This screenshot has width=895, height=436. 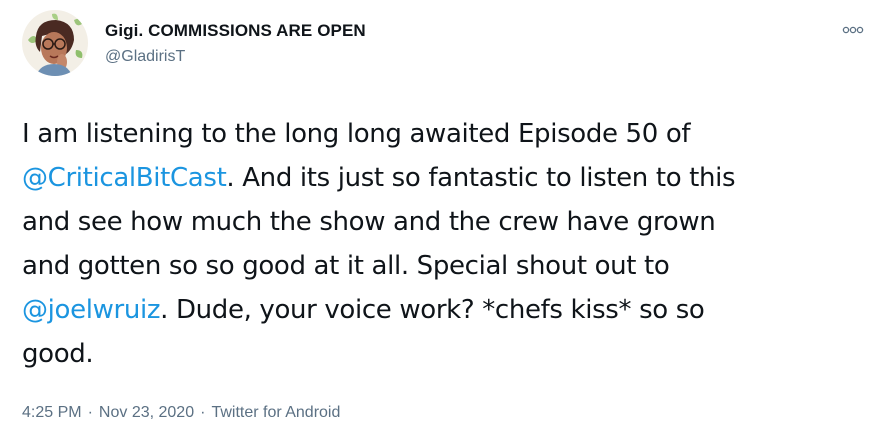 What do you see at coordinates (235, 43) in the screenshot?
I see `tweet-header: Gigi. COMMISSIONS ARE OPEN @GladirisT` at bounding box center [235, 43].